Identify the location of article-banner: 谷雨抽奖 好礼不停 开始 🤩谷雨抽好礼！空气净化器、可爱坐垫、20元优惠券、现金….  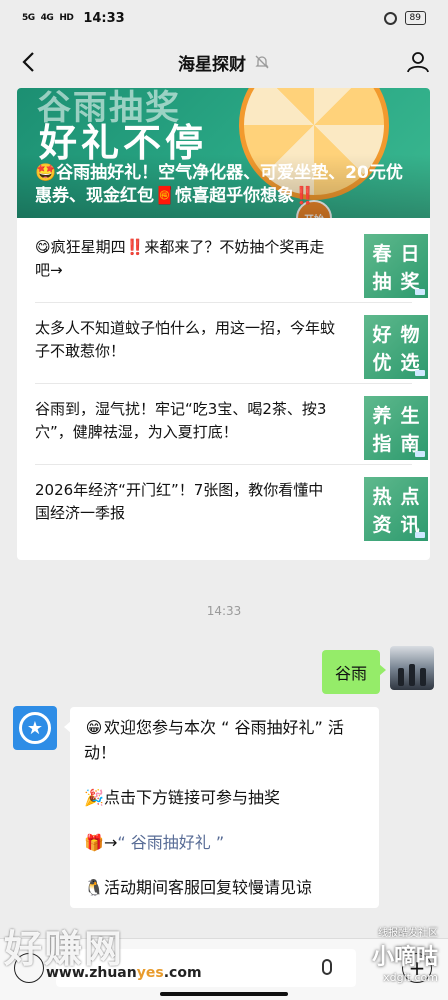
(223, 153).